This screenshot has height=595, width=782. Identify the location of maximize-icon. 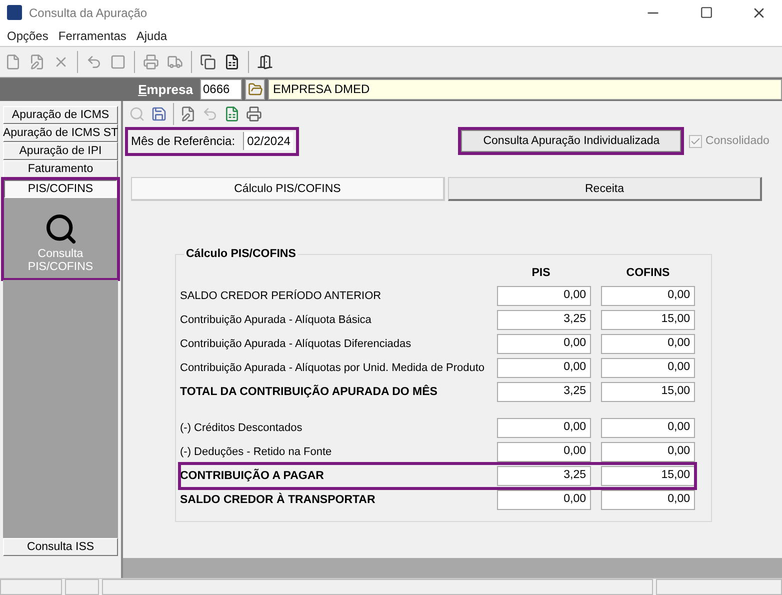
(706, 12).